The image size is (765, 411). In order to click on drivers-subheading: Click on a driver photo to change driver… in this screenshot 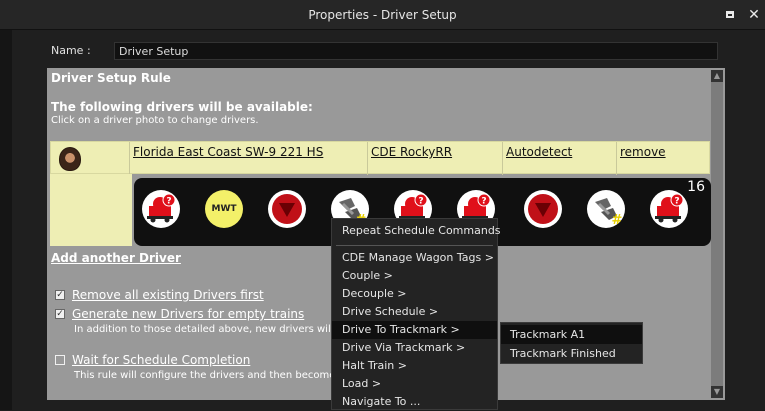, I will do `click(155, 120)`.